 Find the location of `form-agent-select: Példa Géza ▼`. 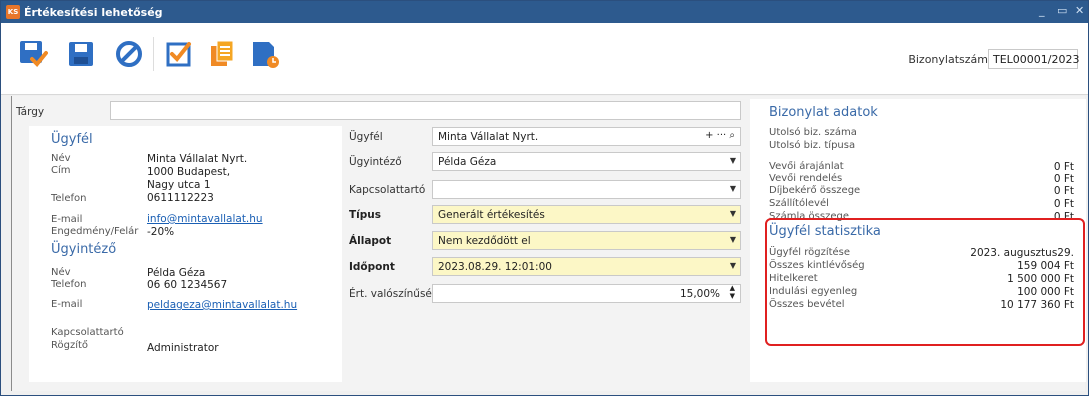

form-agent-select: Példa Géza ▼ is located at coordinates (586, 161).